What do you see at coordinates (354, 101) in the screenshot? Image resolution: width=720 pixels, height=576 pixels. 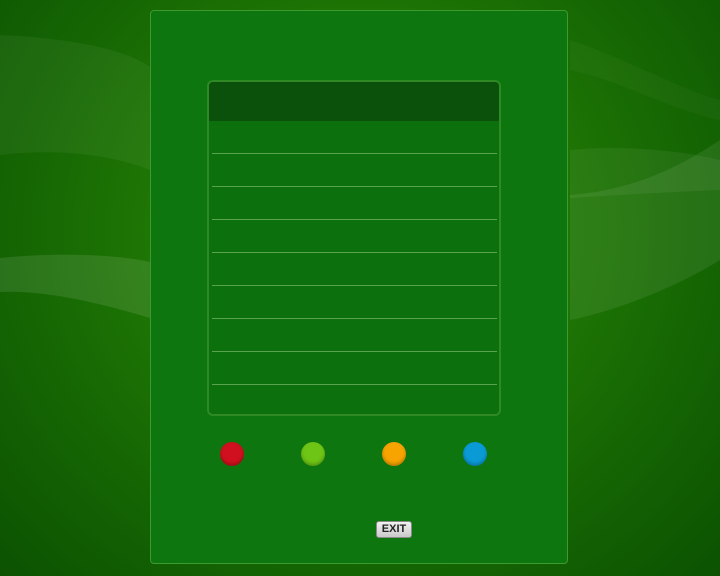 I see `list-header` at bounding box center [354, 101].